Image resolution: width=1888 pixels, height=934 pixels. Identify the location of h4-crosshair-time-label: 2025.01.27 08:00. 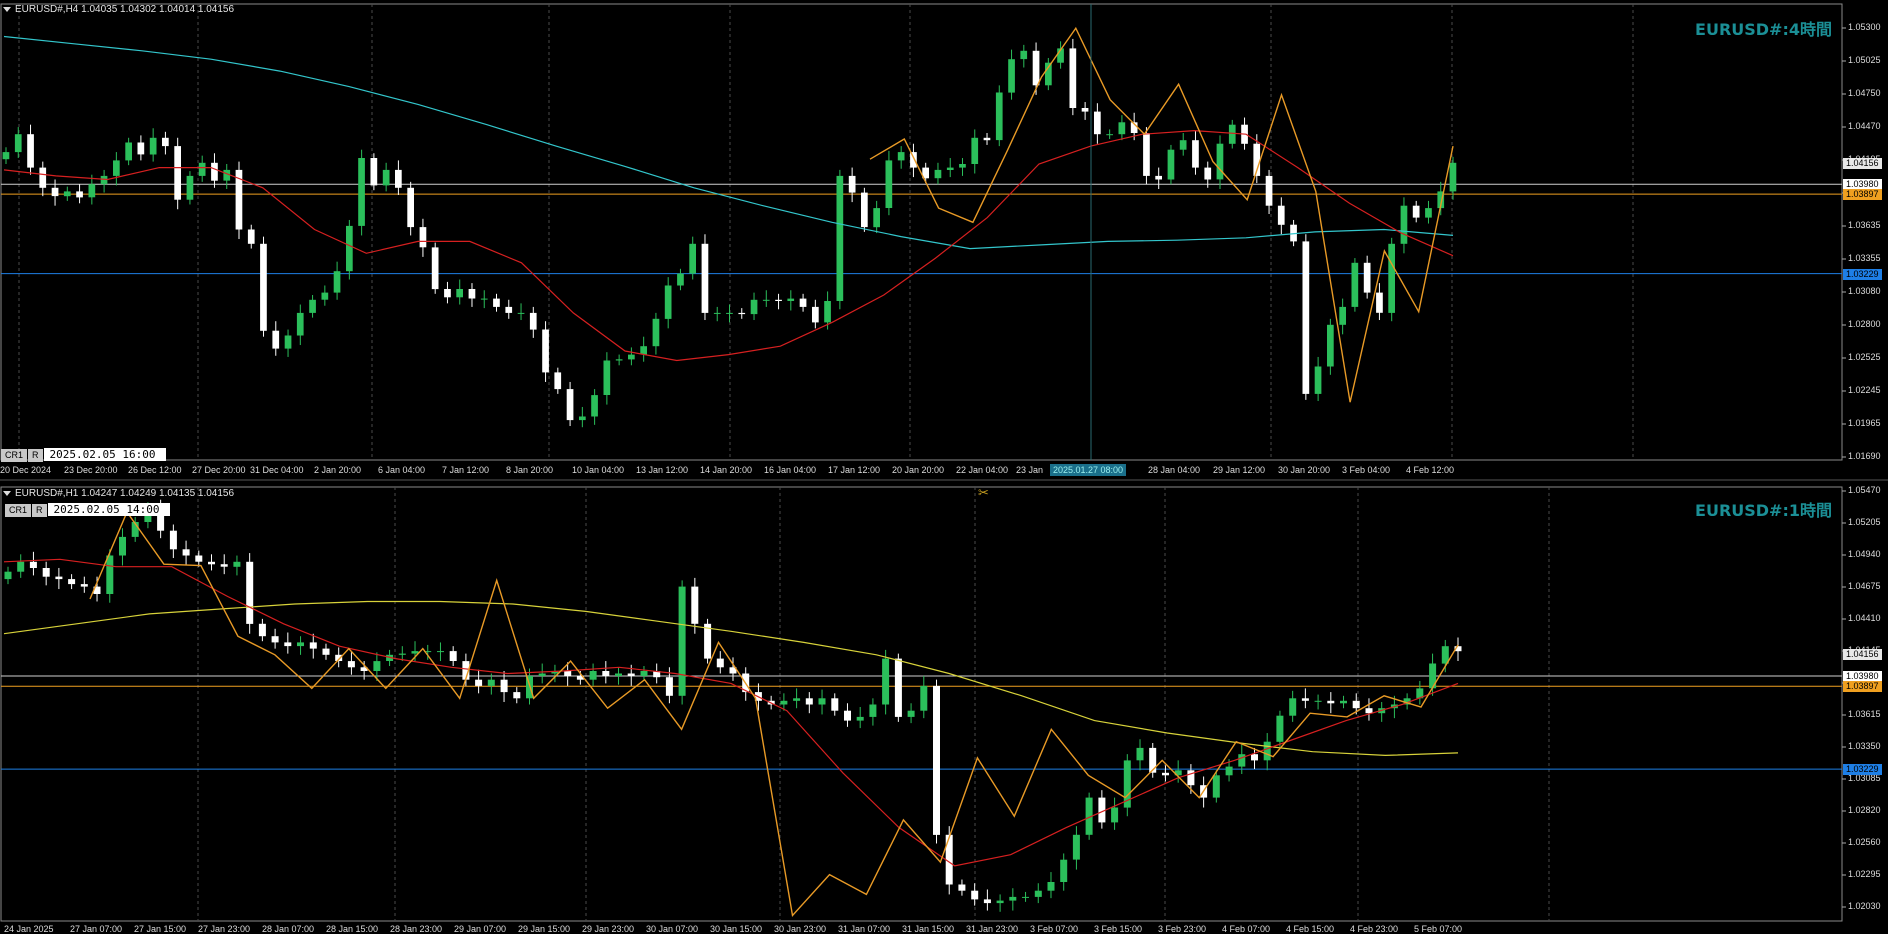
(1088, 470).